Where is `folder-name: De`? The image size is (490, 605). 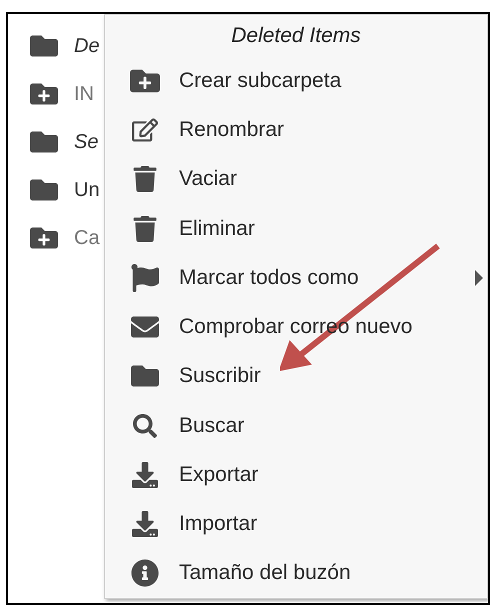 folder-name: De is located at coordinates (87, 46).